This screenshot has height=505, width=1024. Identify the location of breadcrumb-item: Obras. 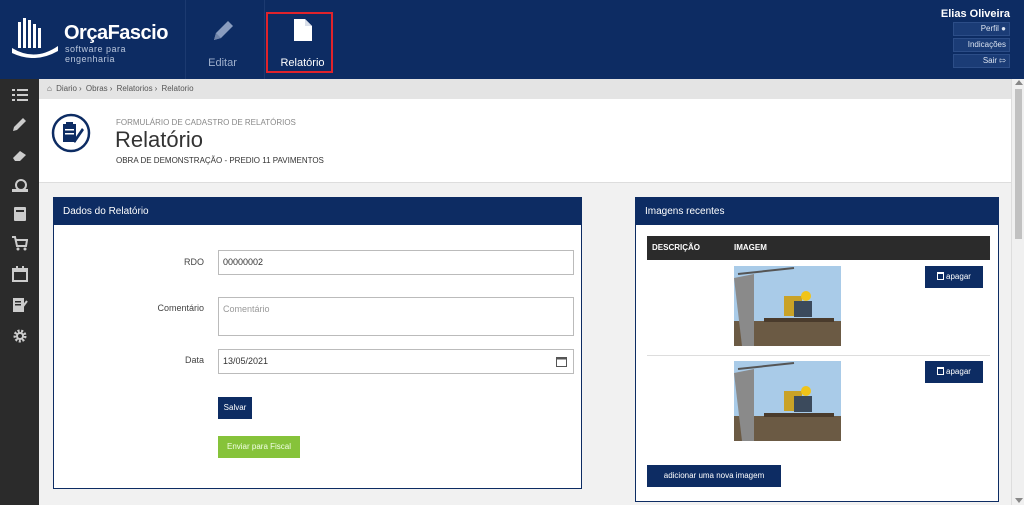
(97, 88).